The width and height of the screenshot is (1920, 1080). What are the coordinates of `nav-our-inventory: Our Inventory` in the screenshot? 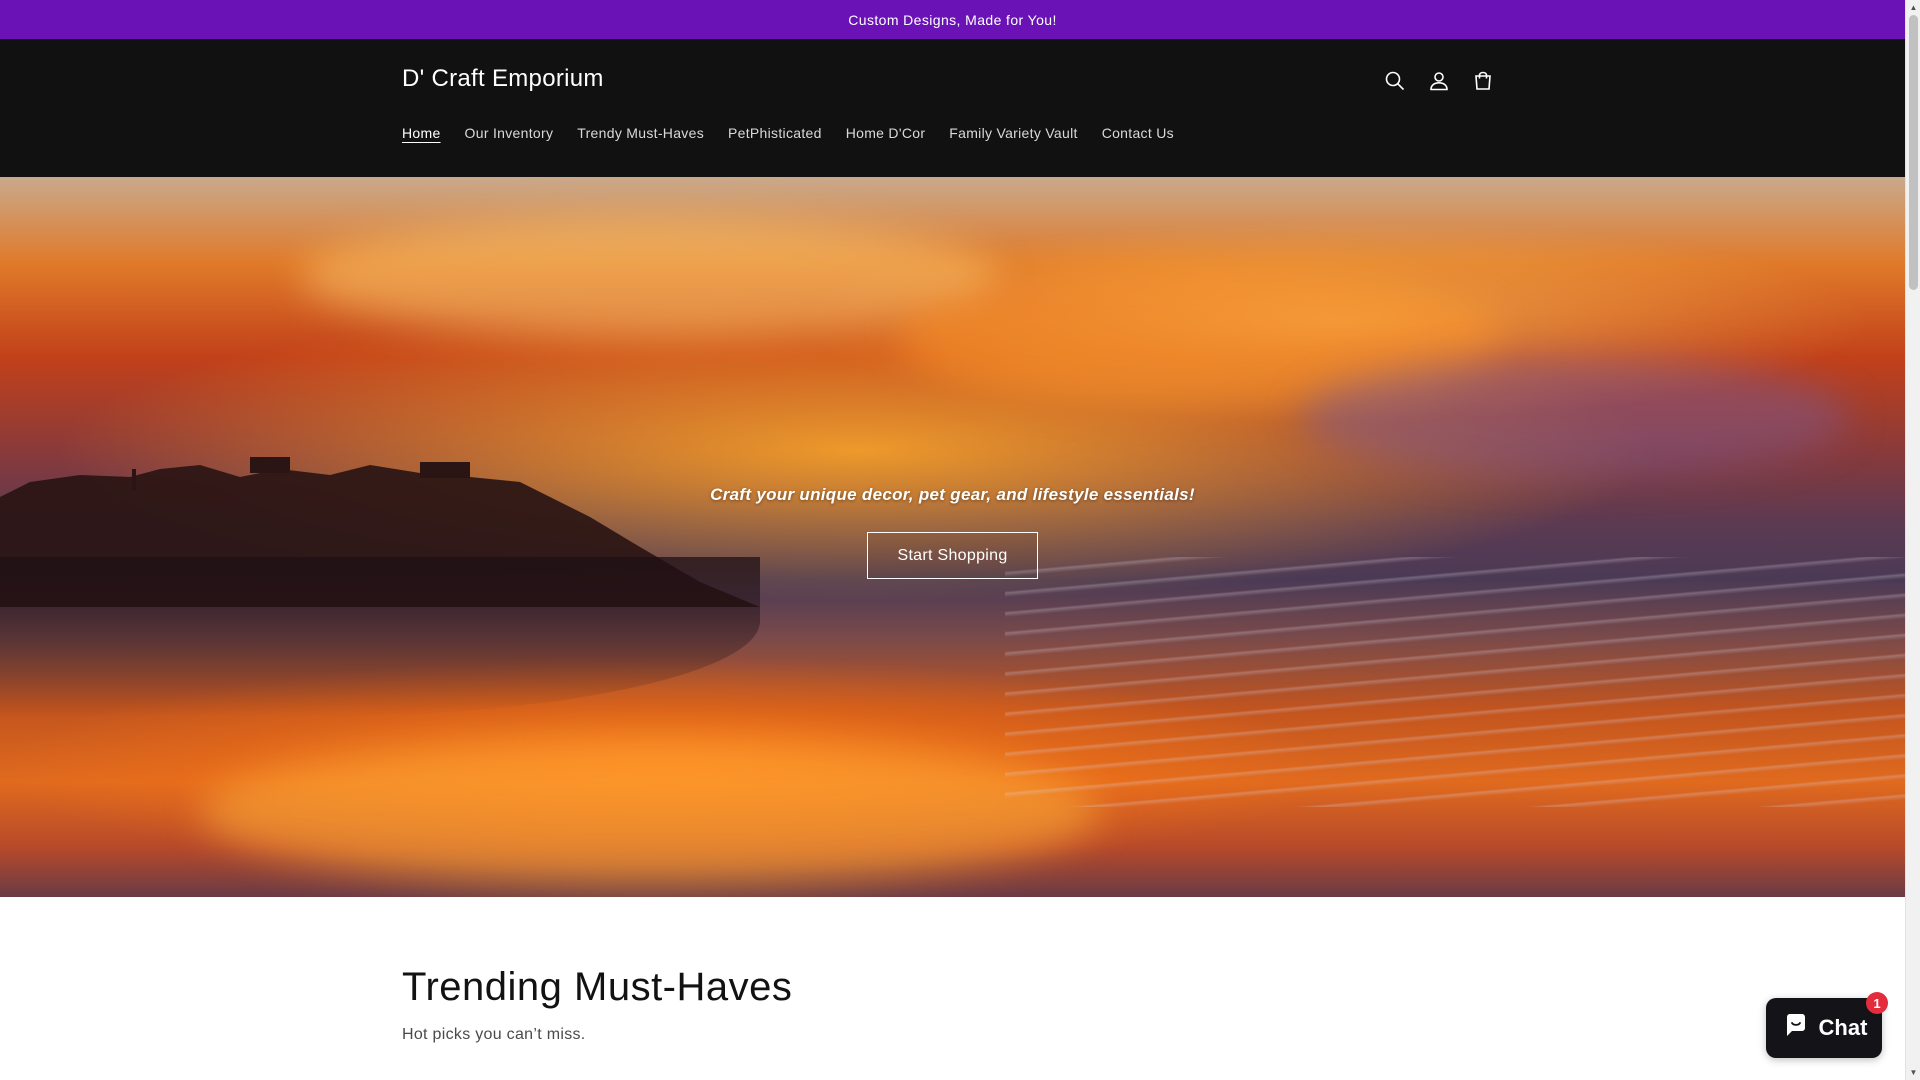 It's located at (509, 133).